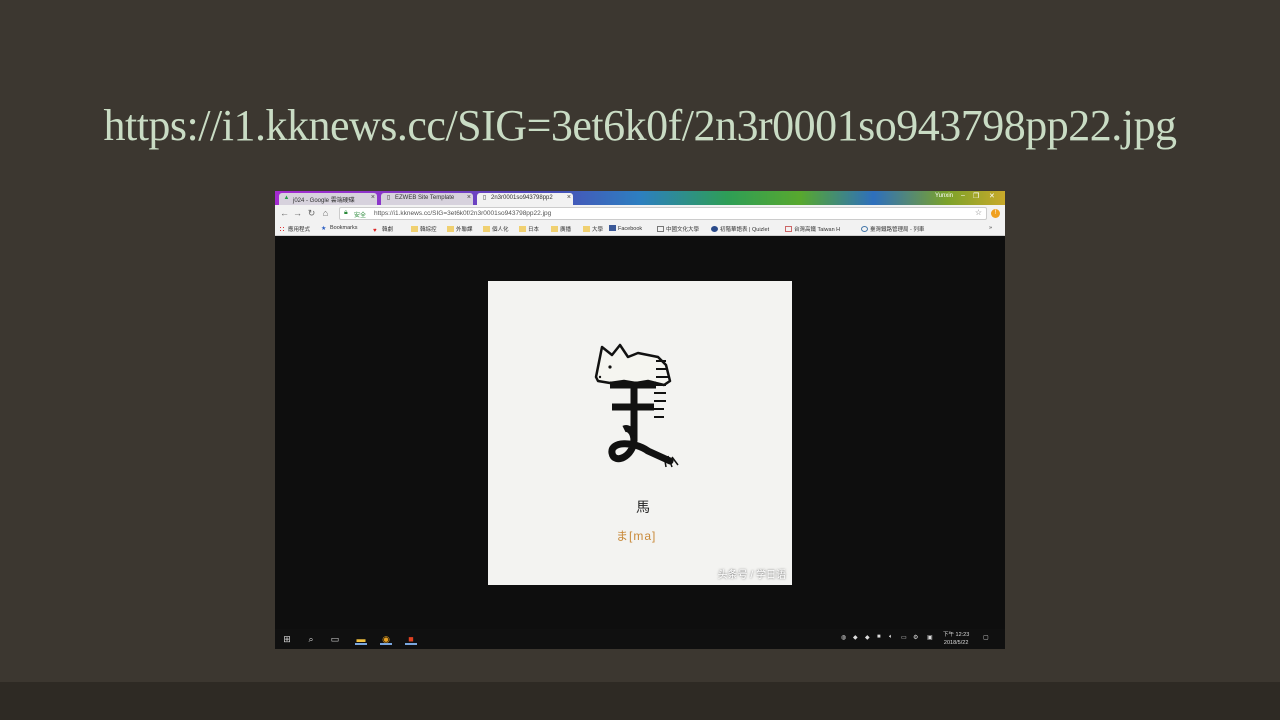 This screenshot has height=720, width=1280. Describe the element at coordinates (346, 212) in the screenshot. I see `lock-icon: 🔒︎` at that location.